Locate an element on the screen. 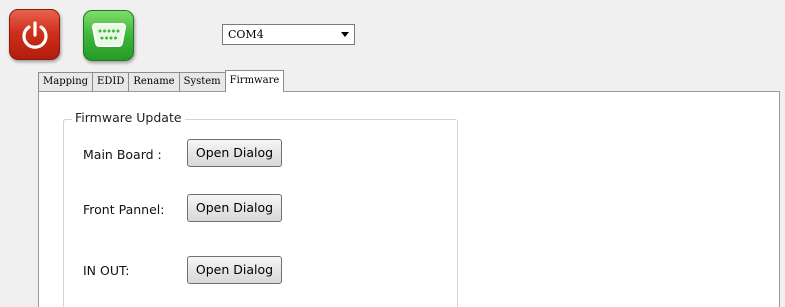  main-board-label: Main Board : is located at coordinates (122, 154).